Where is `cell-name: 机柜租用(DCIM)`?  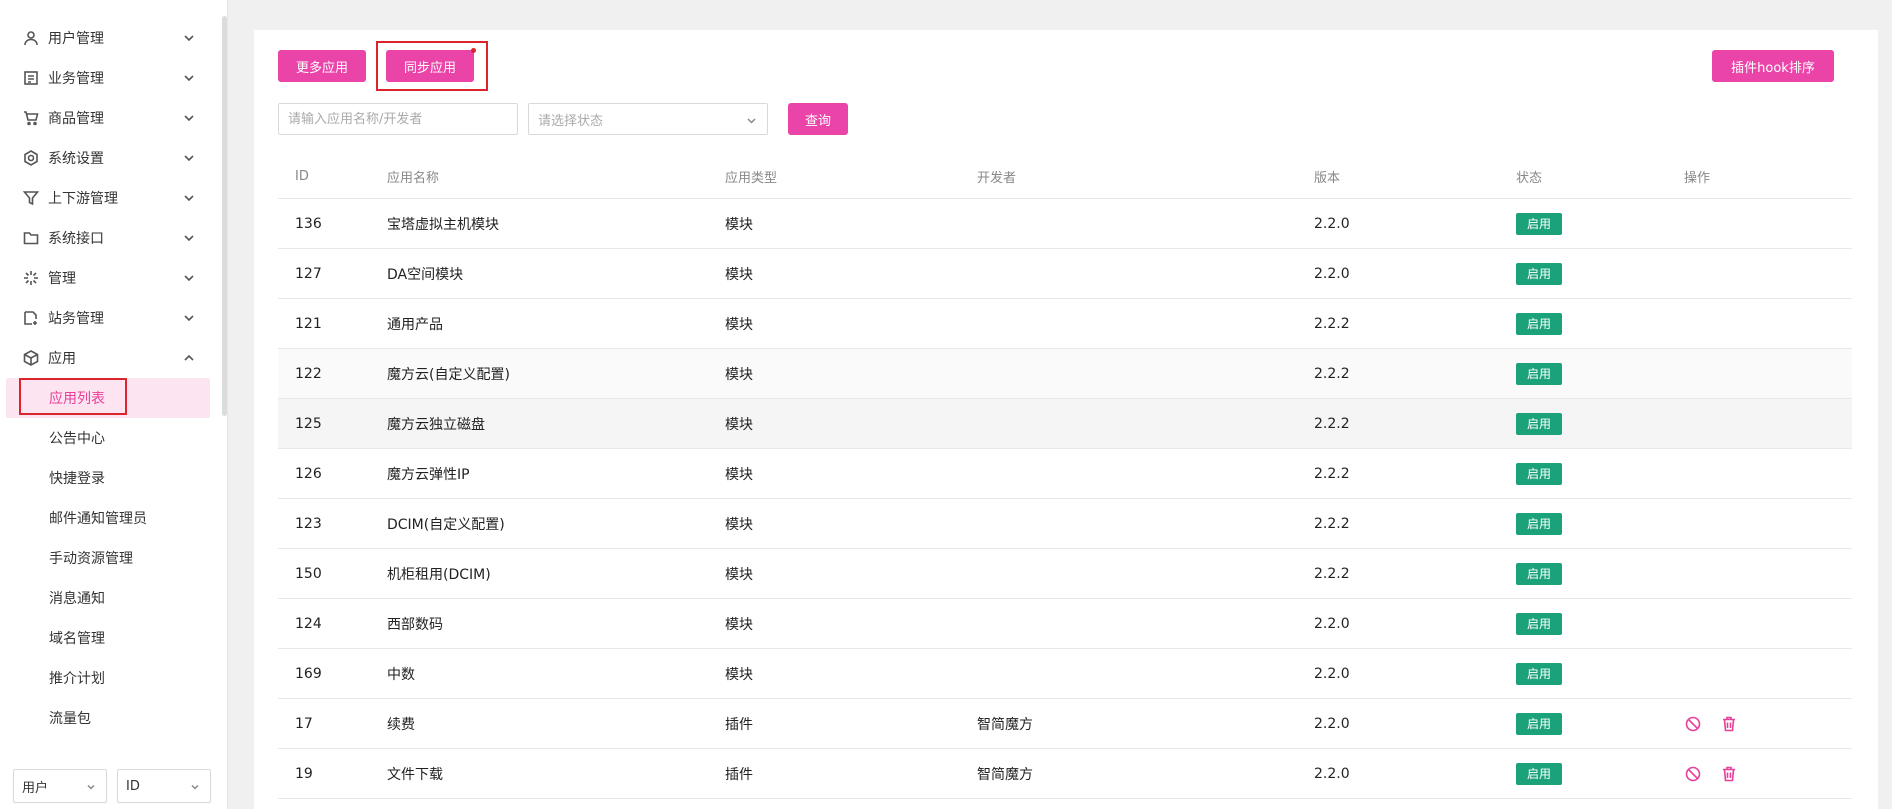 cell-name: 机柜租用(DCIM) is located at coordinates (439, 574).